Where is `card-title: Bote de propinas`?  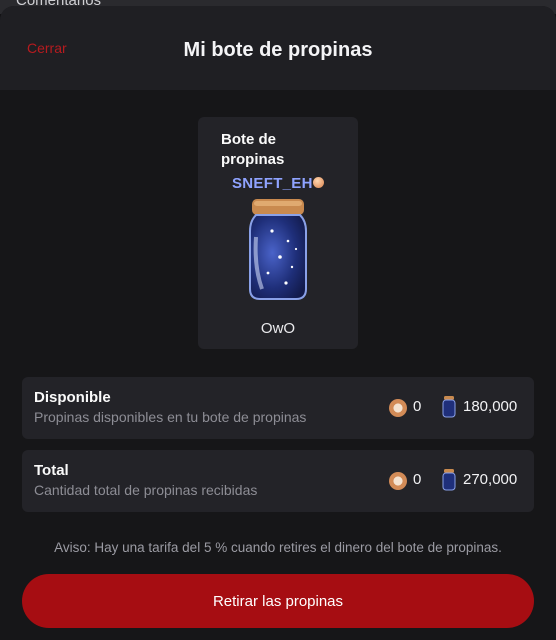 card-title: Bote de propinas is located at coordinates (253, 149).